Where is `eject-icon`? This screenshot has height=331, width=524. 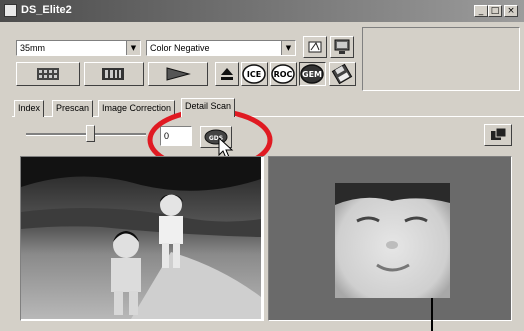
eject-icon is located at coordinates (227, 74).